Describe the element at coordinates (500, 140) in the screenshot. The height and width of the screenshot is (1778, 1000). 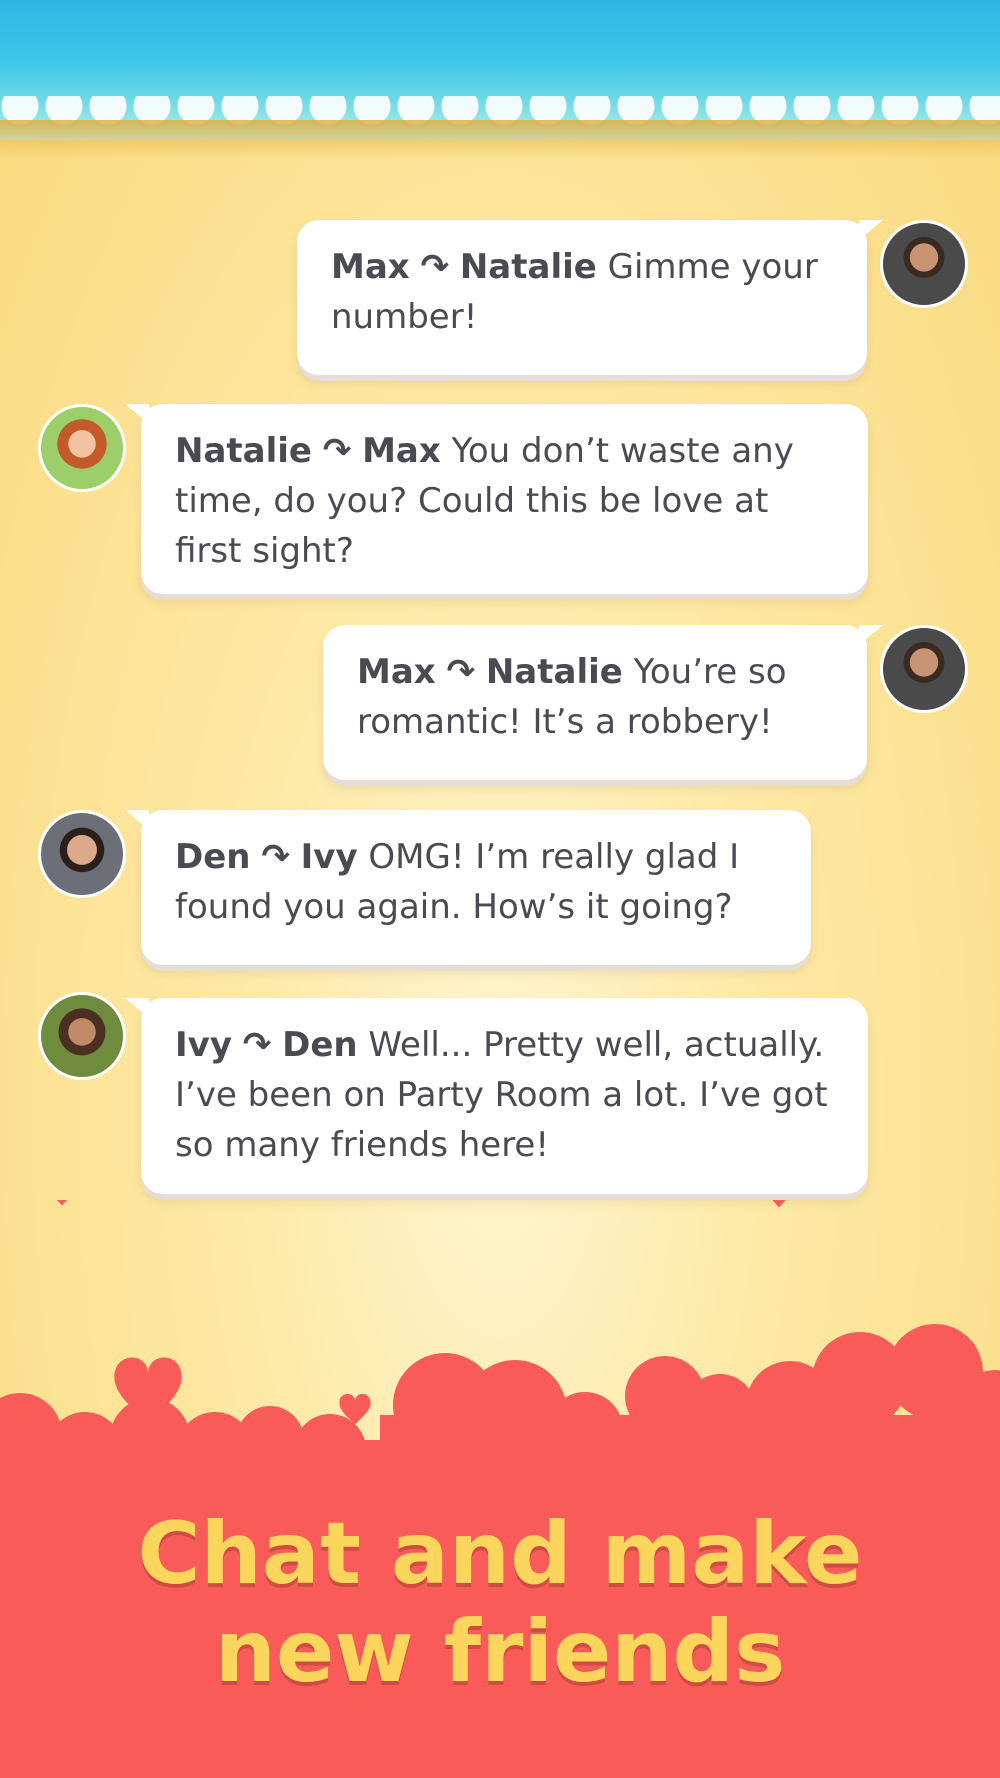
I see `wet-sand` at that location.